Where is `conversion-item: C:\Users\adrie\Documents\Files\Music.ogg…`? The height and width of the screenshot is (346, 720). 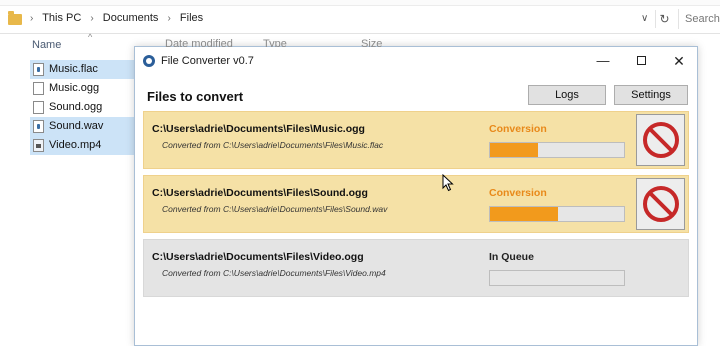
conversion-item: C:\Users\adrie\Documents\Files\Music.ogg… is located at coordinates (416, 140).